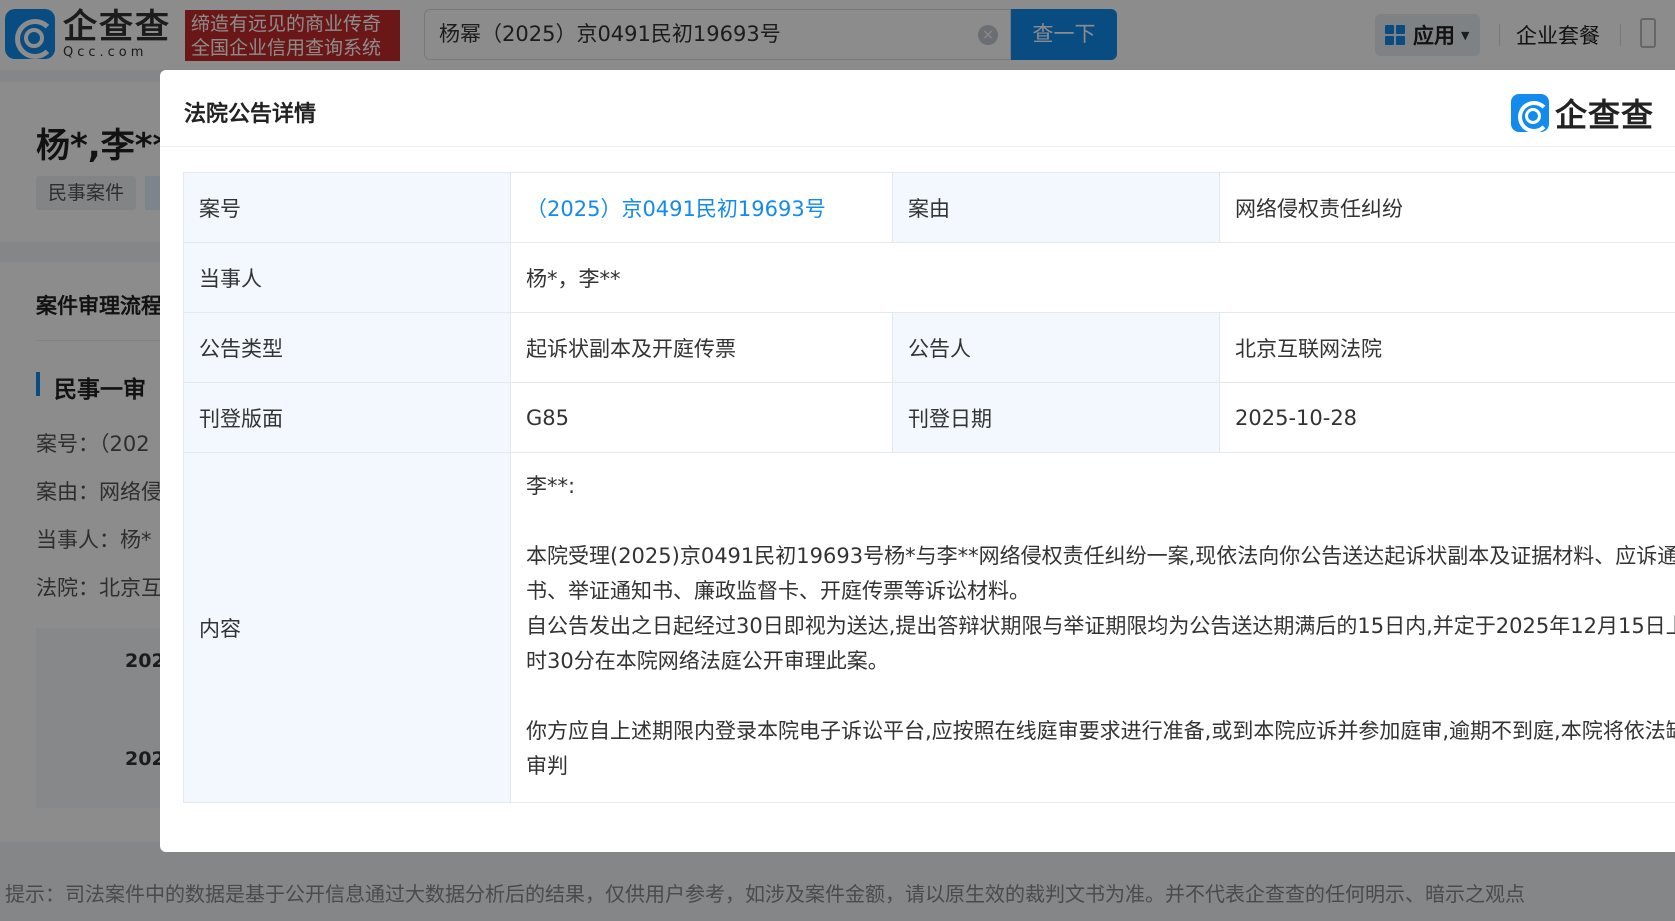  I want to click on notice-type-label: 公告类型, so click(347, 347).